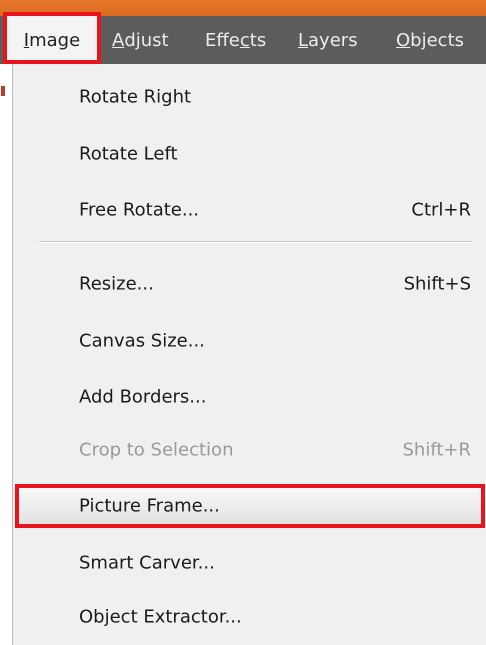 Image resolution: width=486 pixels, height=645 pixels. Describe the element at coordinates (436, 450) in the screenshot. I see `menu-item-shortcut: Shift+R` at that location.